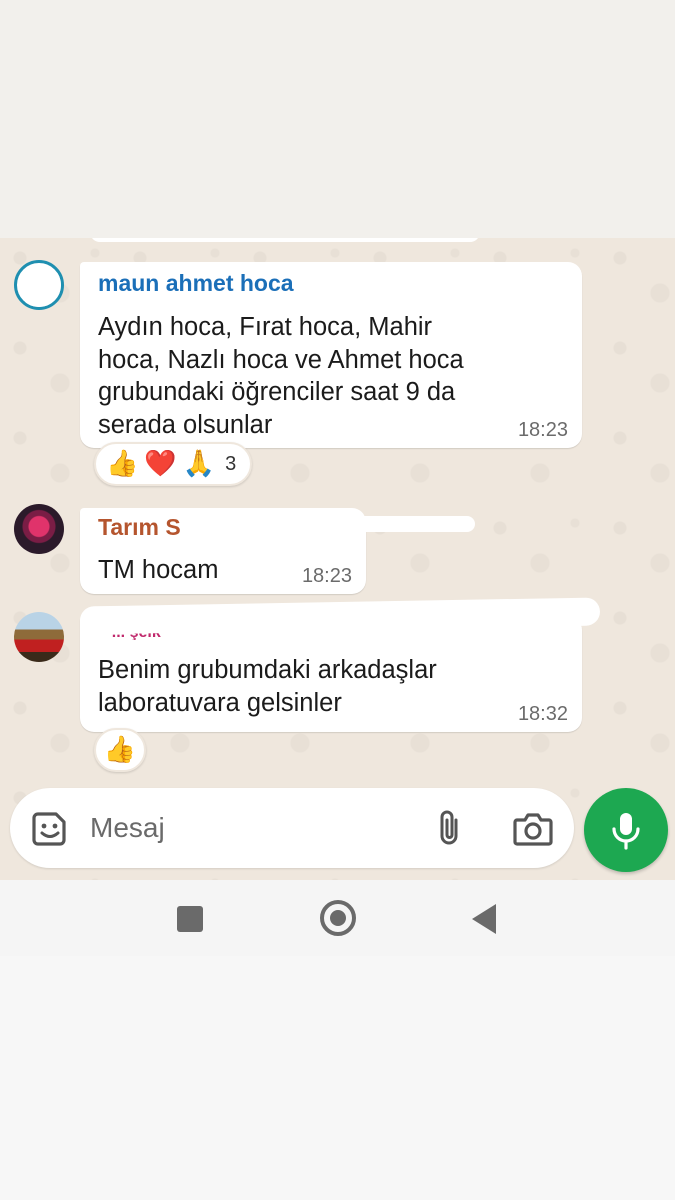 Image resolution: width=675 pixels, height=1200 pixels. I want to click on home-button, so click(338, 918).